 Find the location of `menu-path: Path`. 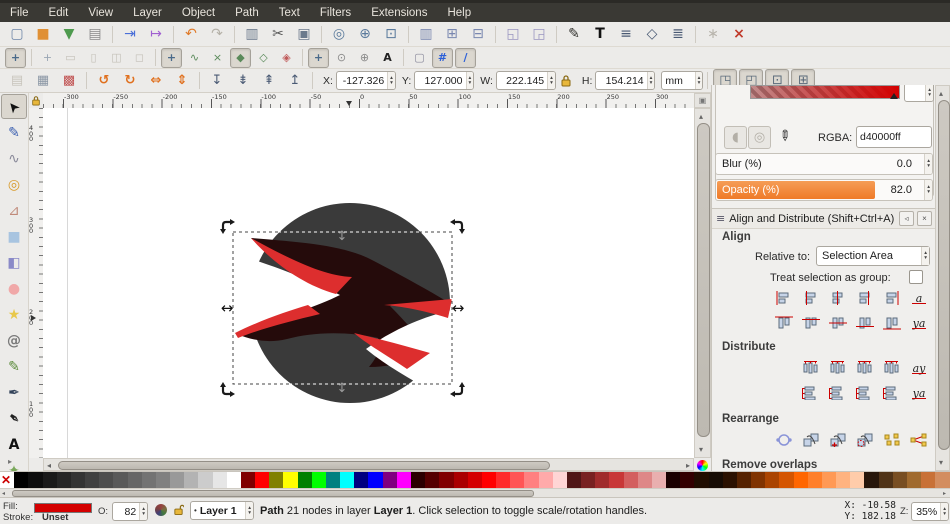

menu-path: Path is located at coordinates (247, 13).